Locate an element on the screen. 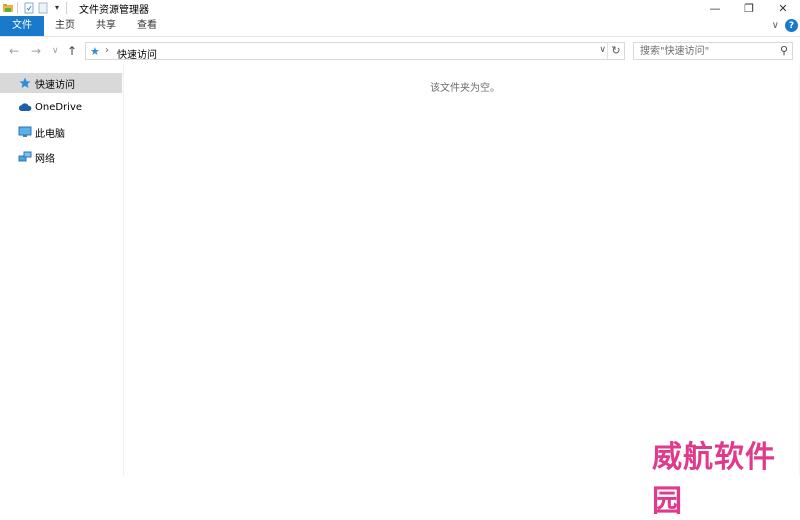  breadcrumb-quick-access: 快速访问 is located at coordinates (137, 53).